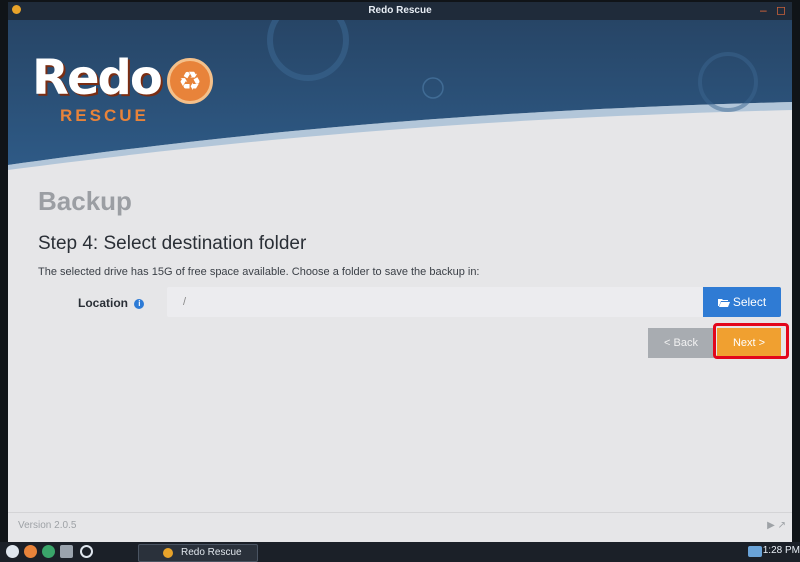 This screenshot has width=800, height=562. What do you see at coordinates (97, 78) in the screenshot?
I see `logo-word: Redo` at bounding box center [97, 78].